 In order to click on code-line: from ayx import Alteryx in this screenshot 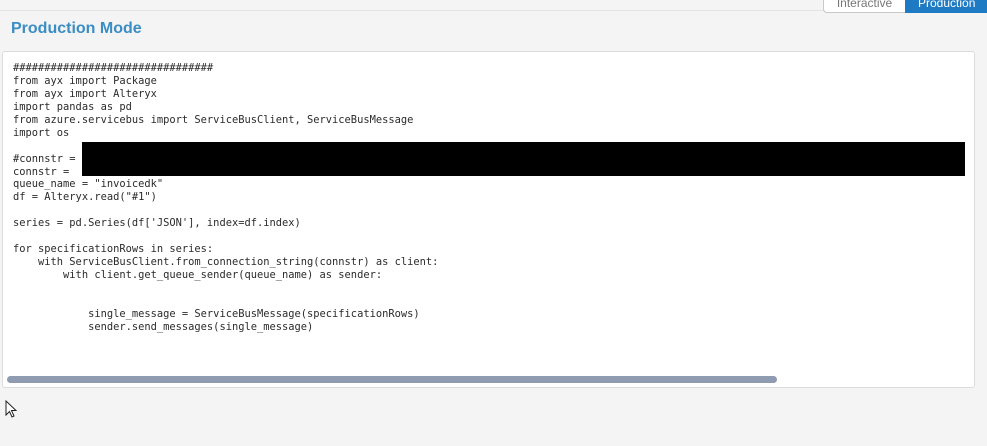, I will do `click(85, 93)`.